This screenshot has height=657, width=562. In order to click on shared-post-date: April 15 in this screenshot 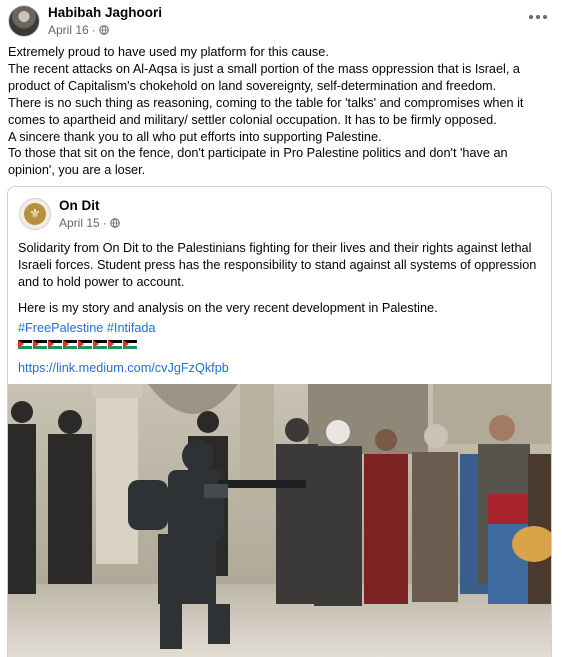, I will do `click(79, 223)`.